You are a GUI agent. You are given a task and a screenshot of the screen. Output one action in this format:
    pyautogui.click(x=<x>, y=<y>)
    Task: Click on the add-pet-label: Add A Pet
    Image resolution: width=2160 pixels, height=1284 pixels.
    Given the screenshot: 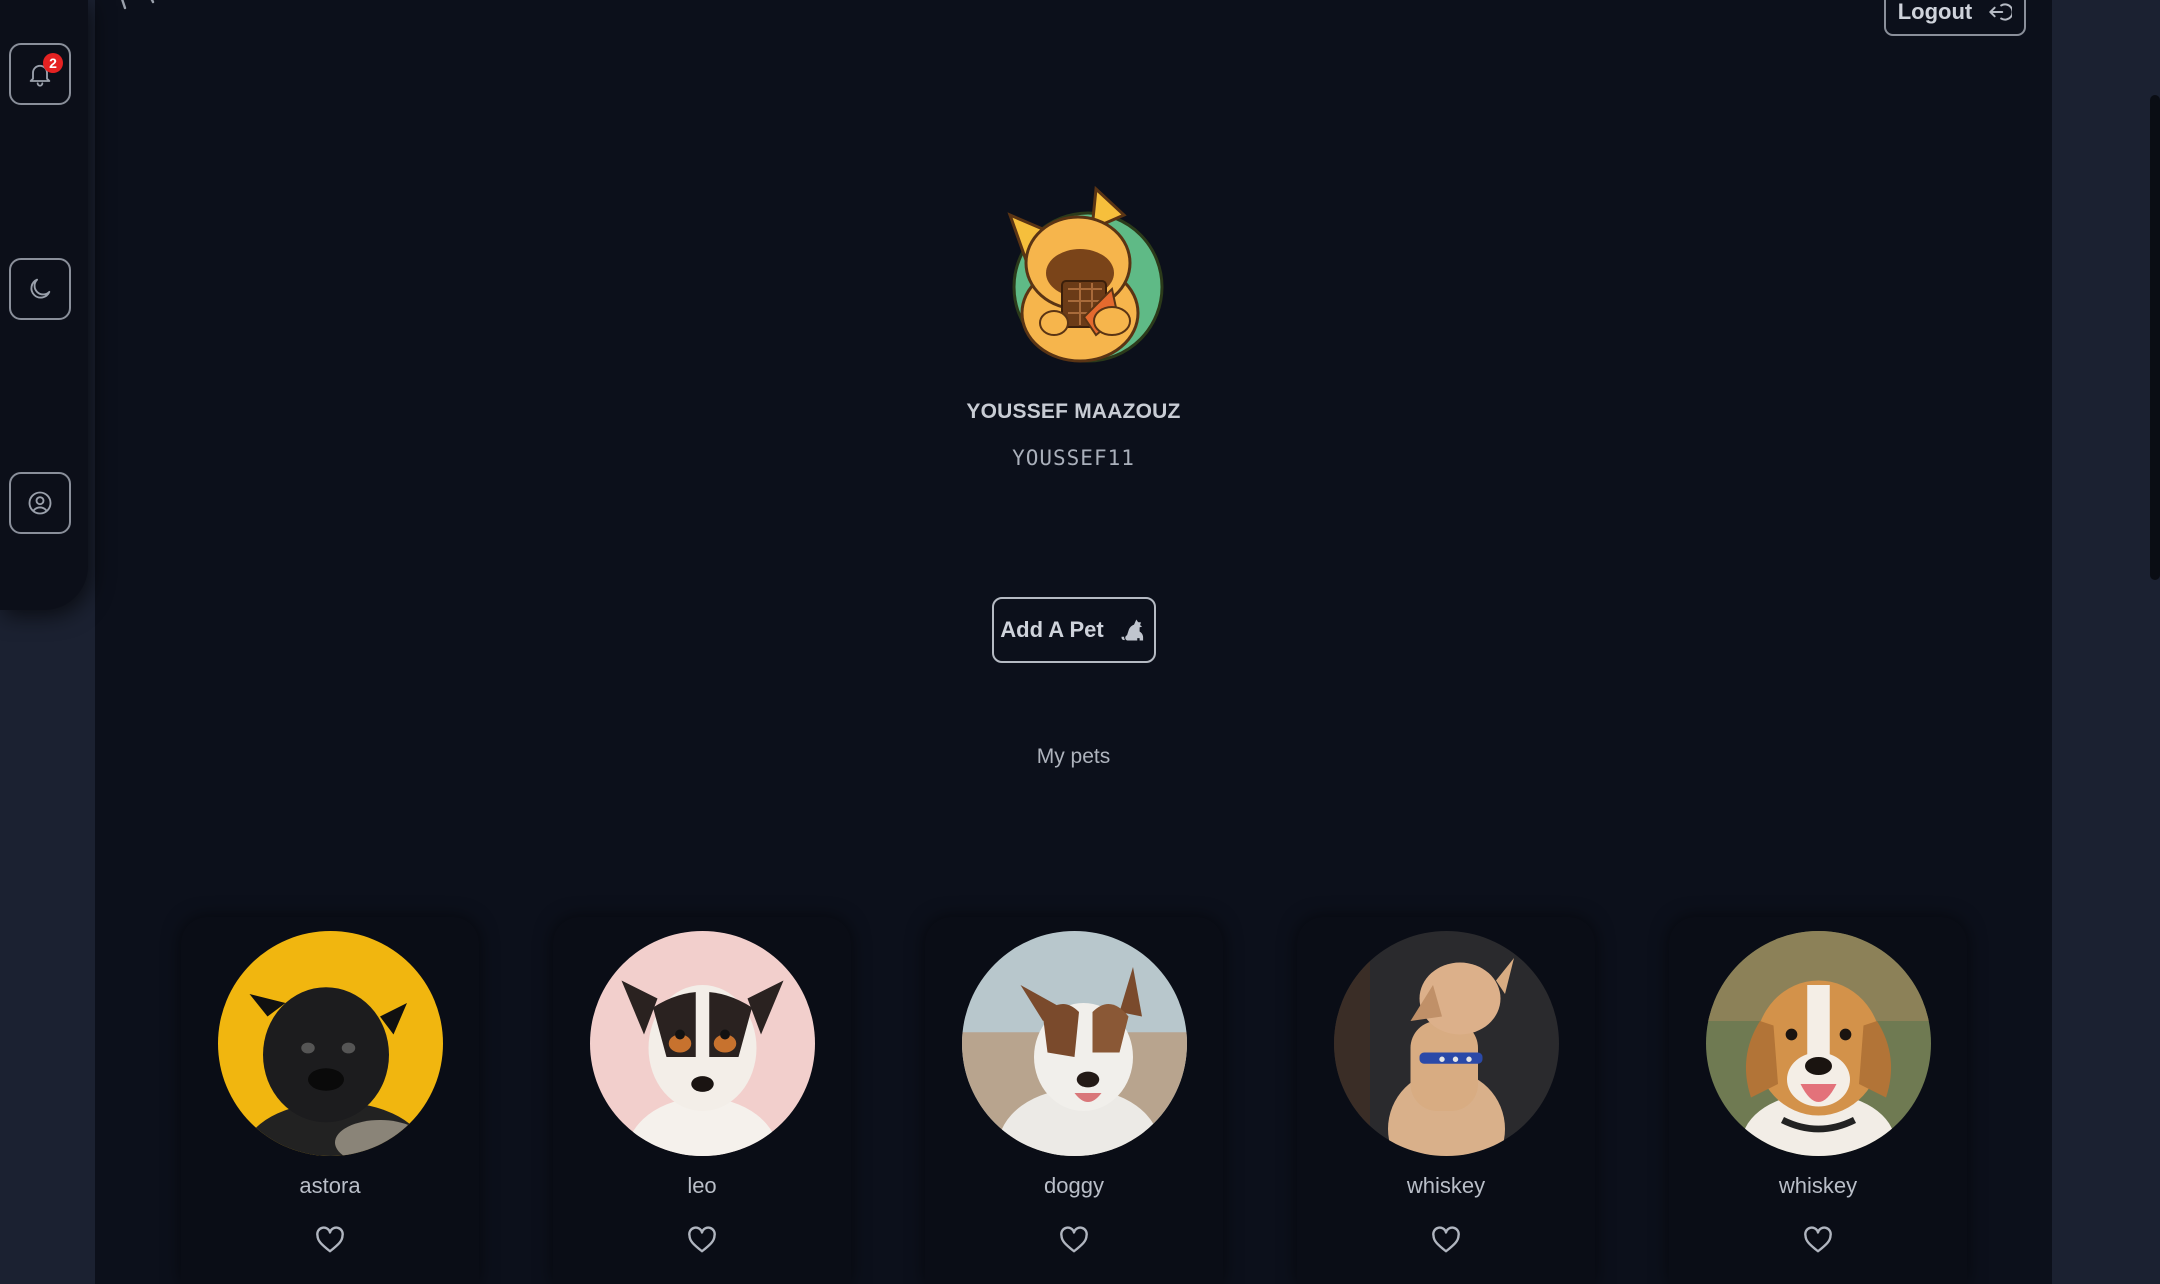 What is the action you would take?
    pyautogui.click(x=1052, y=629)
    